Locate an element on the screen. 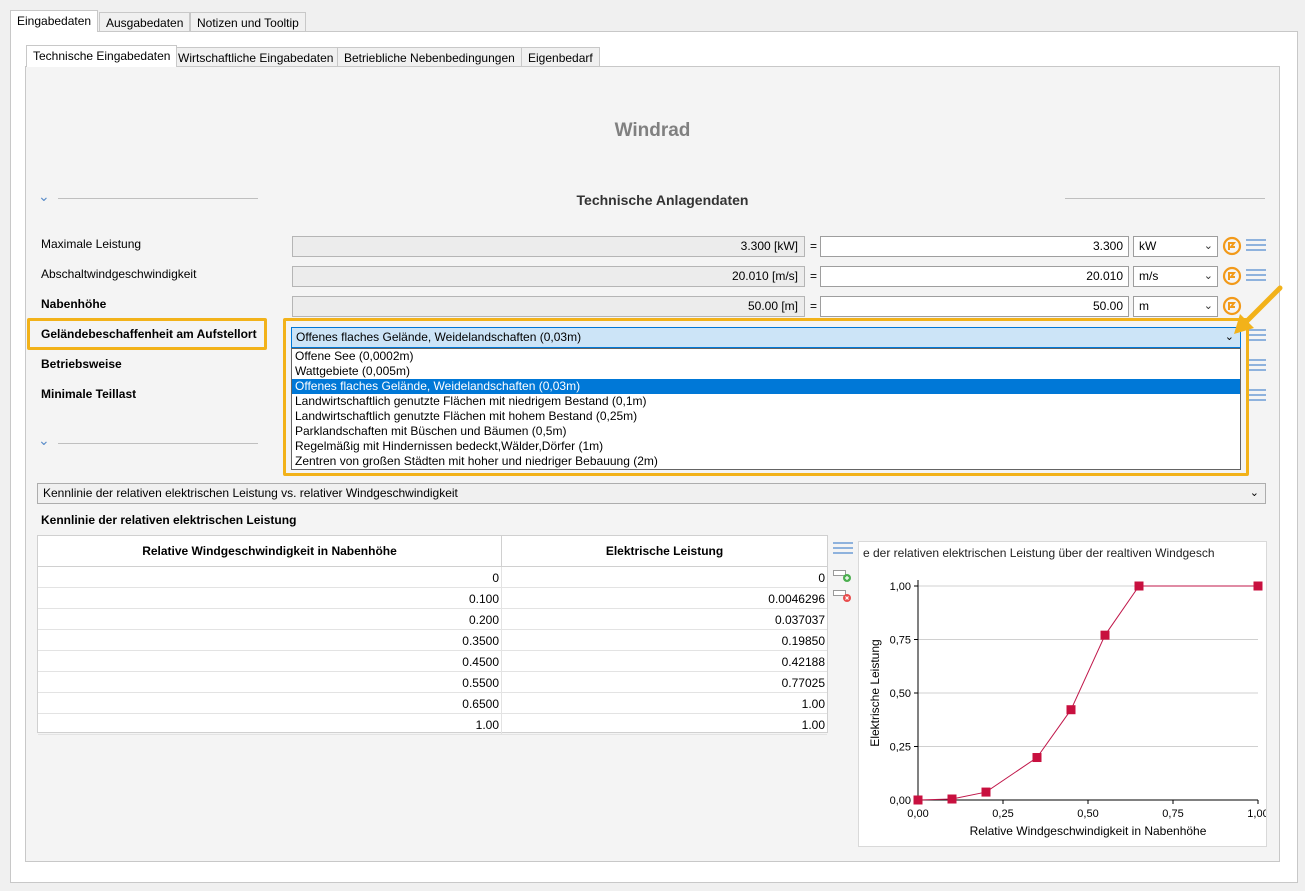  cell-windgeschwindigkeit: 0.100 is located at coordinates (270, 598).